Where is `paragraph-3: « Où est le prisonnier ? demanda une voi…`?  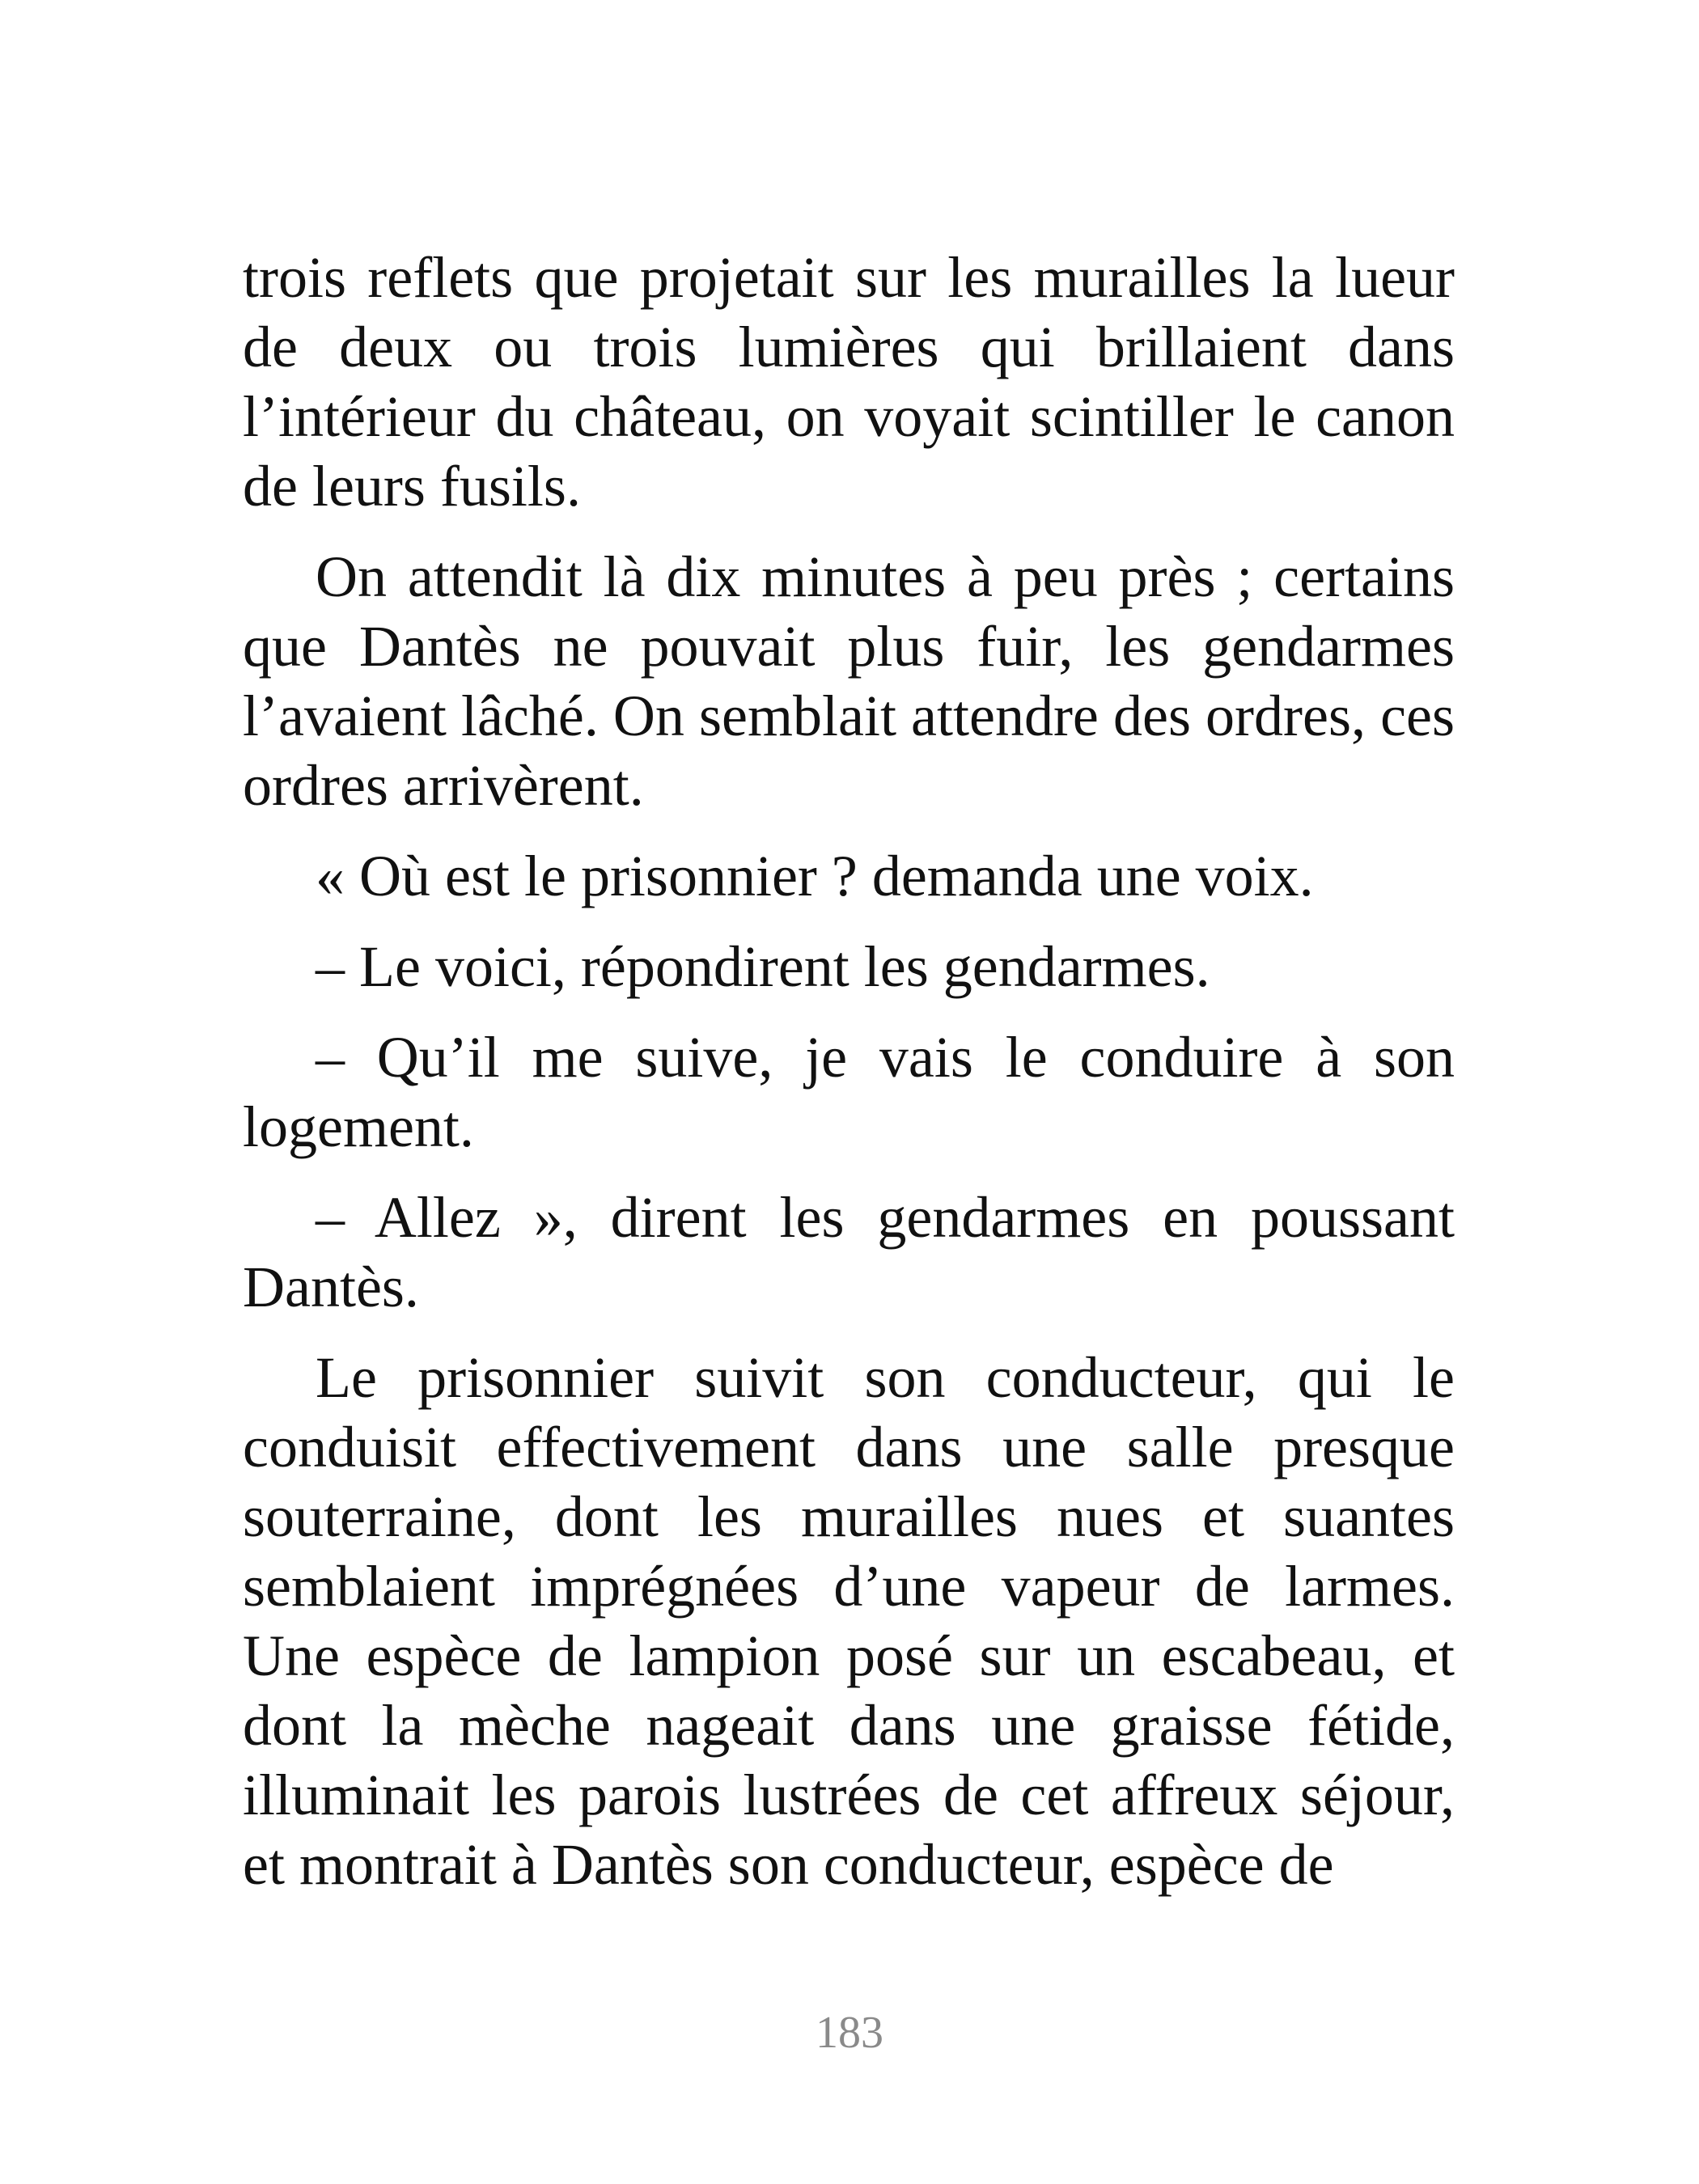
paragraph-3: « Où est le prisonnier ? demanda une voi… is located at coordinates (815, 876).